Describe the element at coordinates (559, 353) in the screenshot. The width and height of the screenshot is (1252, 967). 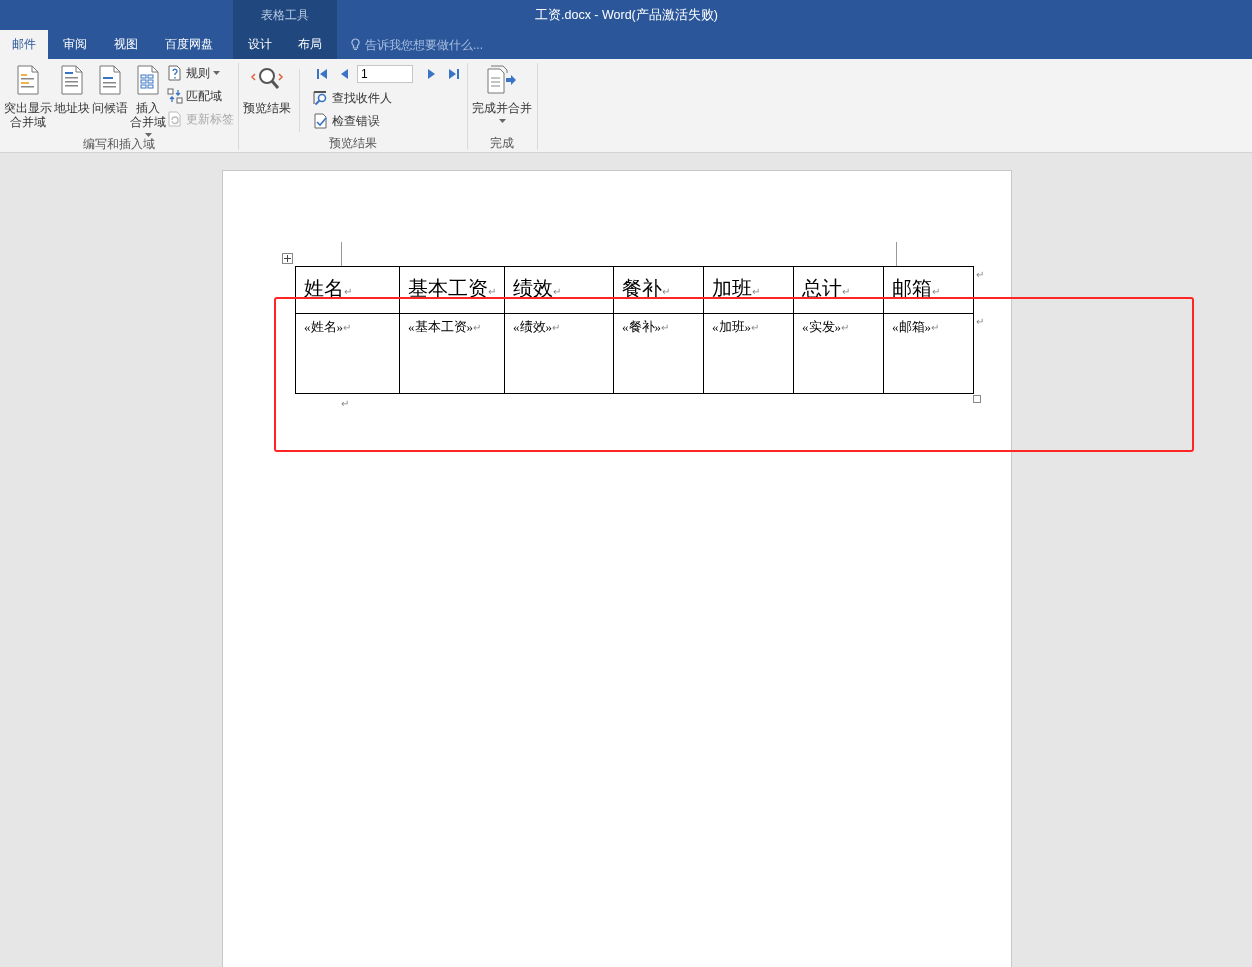
I see `table-cell: «绩效»↵` at that location.